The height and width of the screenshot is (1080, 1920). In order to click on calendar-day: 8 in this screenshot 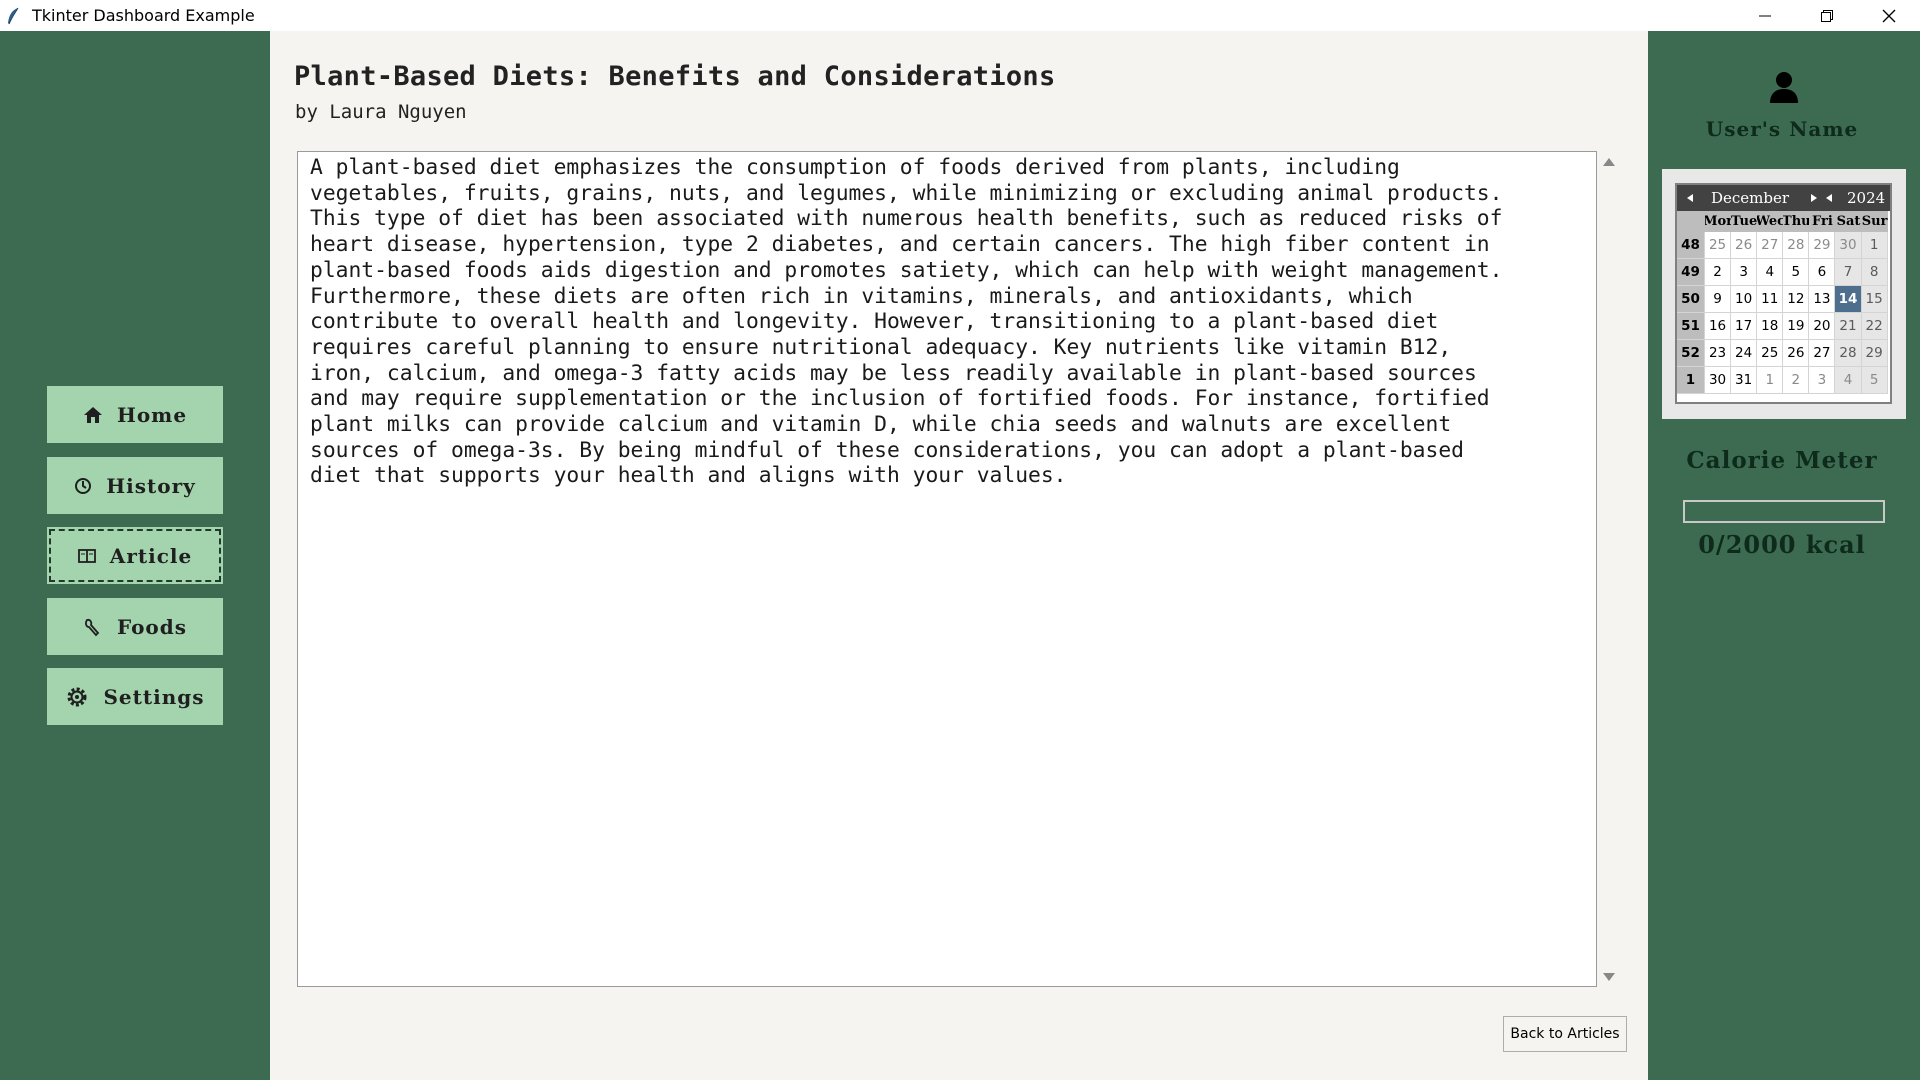, I will do `click(1874, 272)`.